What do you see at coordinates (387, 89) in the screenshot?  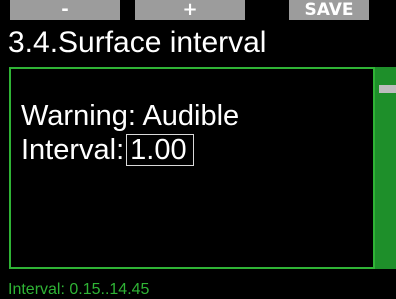 I see `scrollbar-thumb` at bounding box center [387, 89].